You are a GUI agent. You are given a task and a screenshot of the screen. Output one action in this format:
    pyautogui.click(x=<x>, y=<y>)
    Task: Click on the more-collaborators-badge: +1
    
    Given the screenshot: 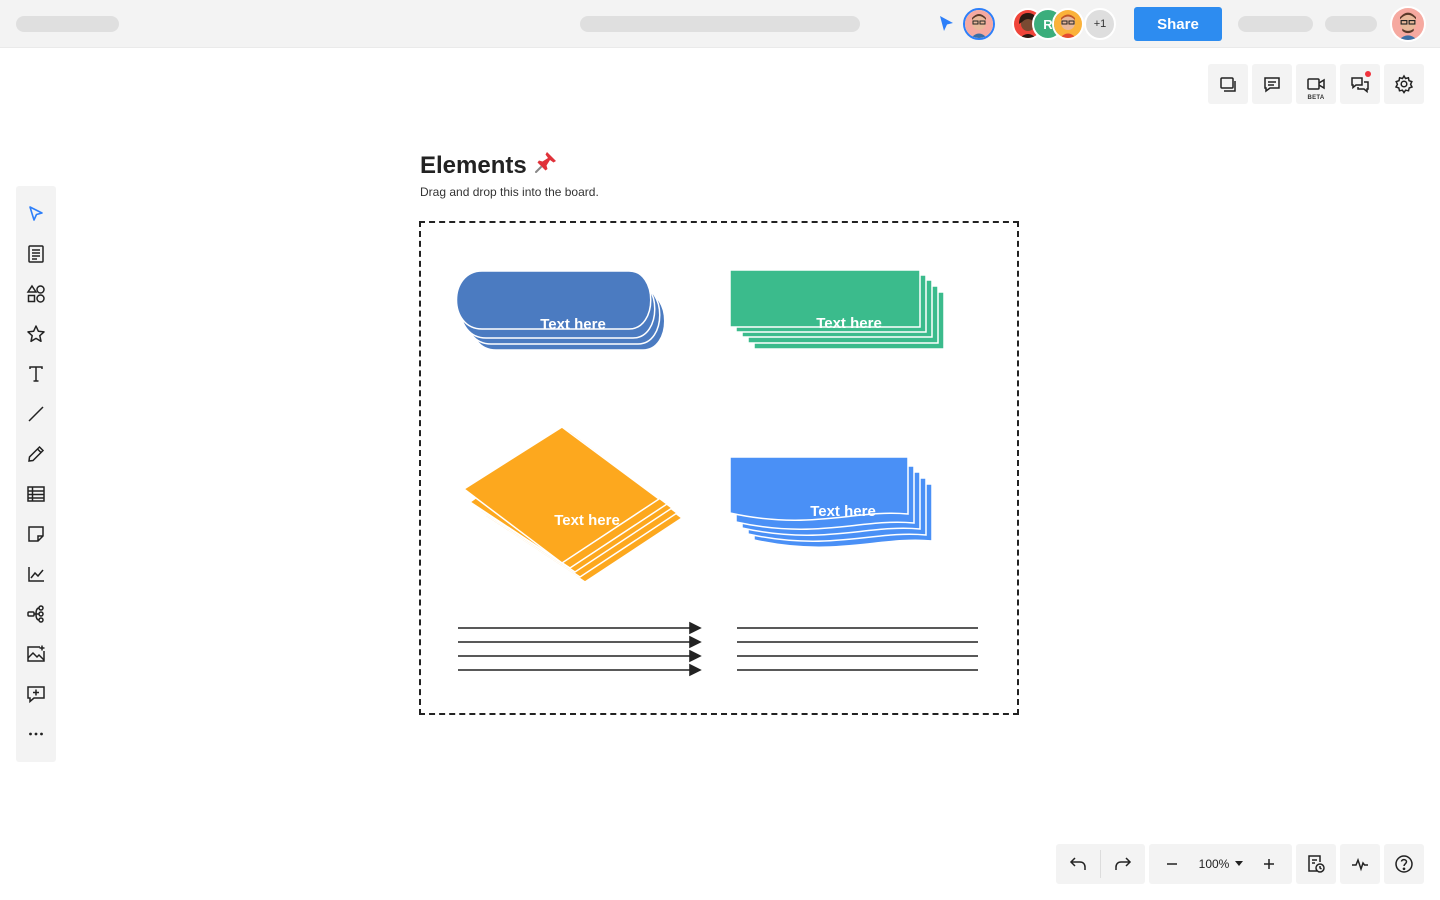 What is the action you would take?
    pyautogui.click(x=1100, y=24)
    